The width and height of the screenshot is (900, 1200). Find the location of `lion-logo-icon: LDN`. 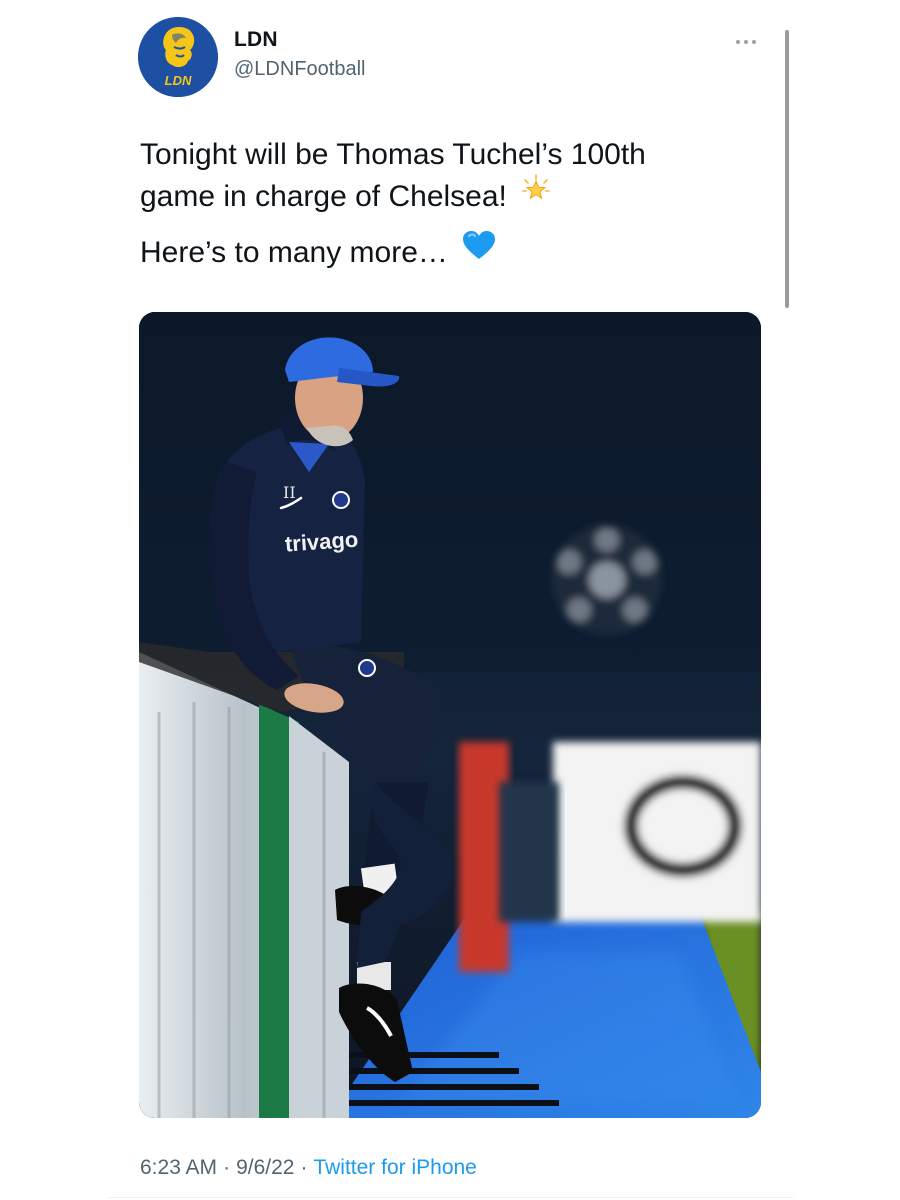

lion-logo-icon: LDN is located at coordinates (178, 57).